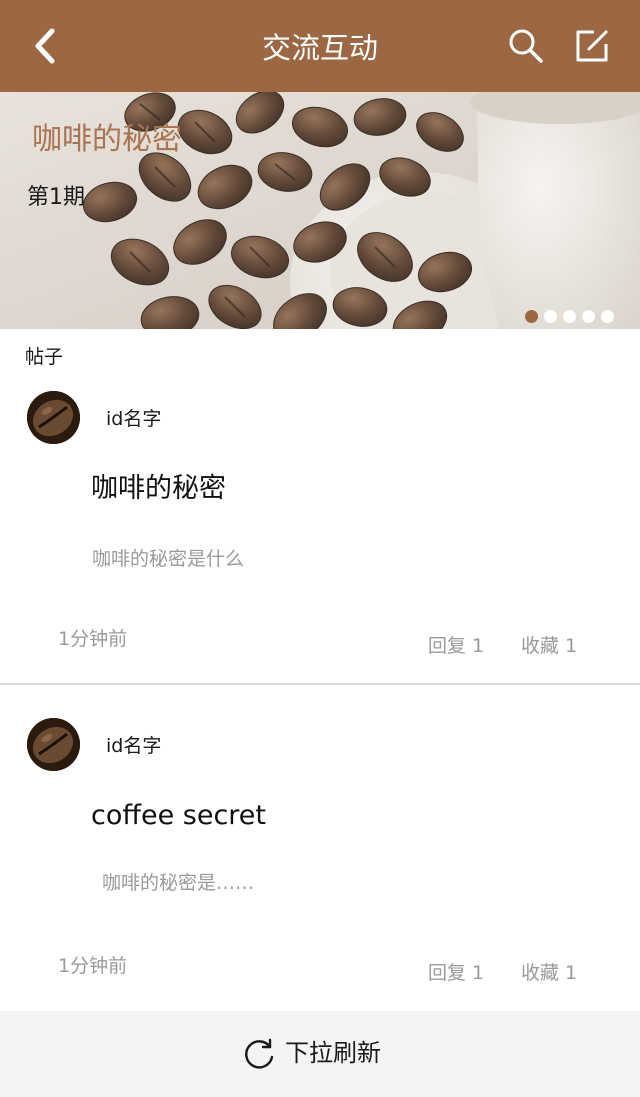 The height and width of the screenshot is (1097, 640). Describe the element at coordinates (320, 684) in the screenshot. I see `post-divider` at that location.